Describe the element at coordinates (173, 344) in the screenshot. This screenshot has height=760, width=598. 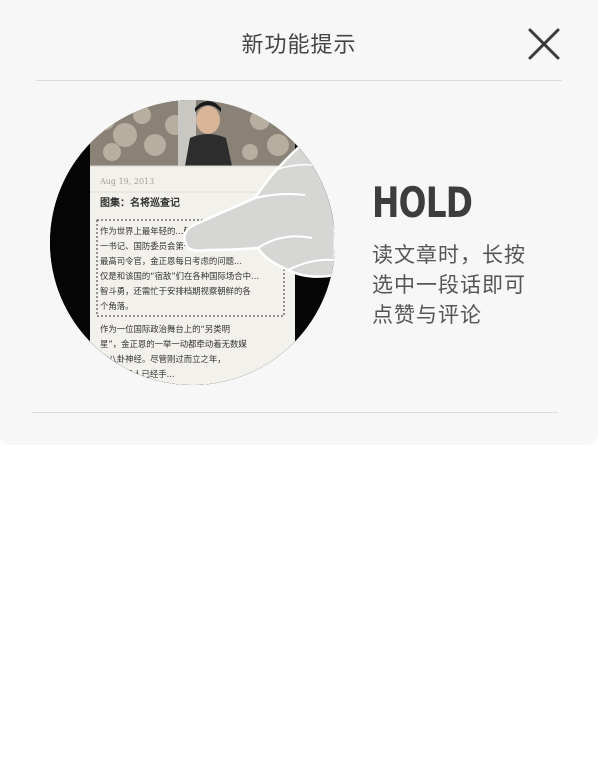
I see `body-line: 星”，金正恩的一举一动都牵动着无数媒` at that location.